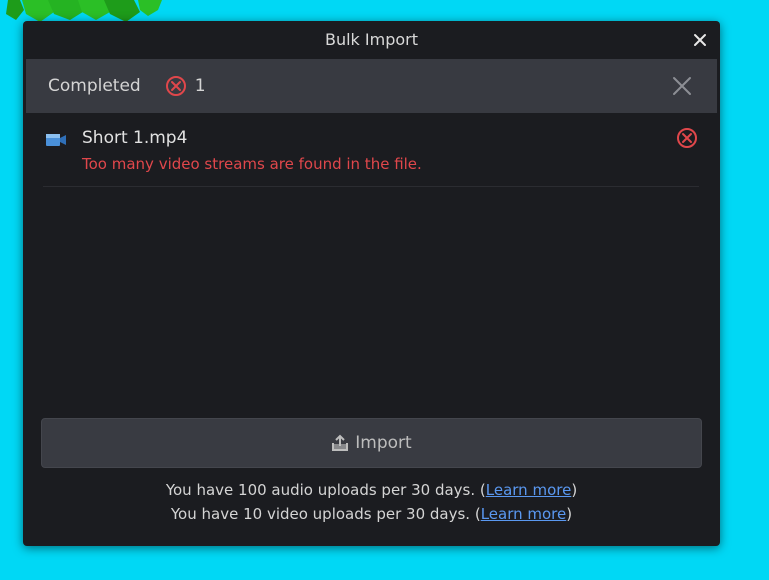 Image resolution: width=769 pixels, height=580 pixels. I want to click on import-button-label: Import, so click(383, 443).